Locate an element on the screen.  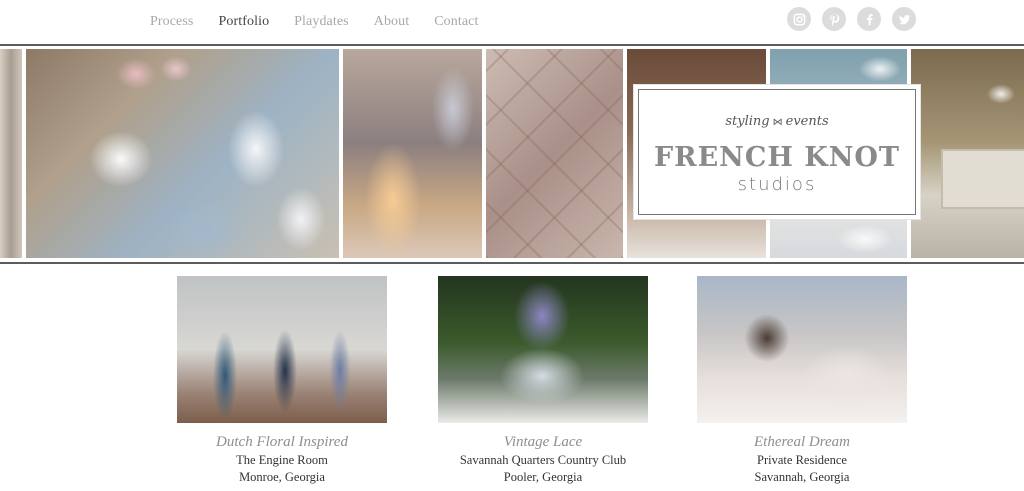
bow-tie-icon: ⋈ is located at coordinates (777, 122).